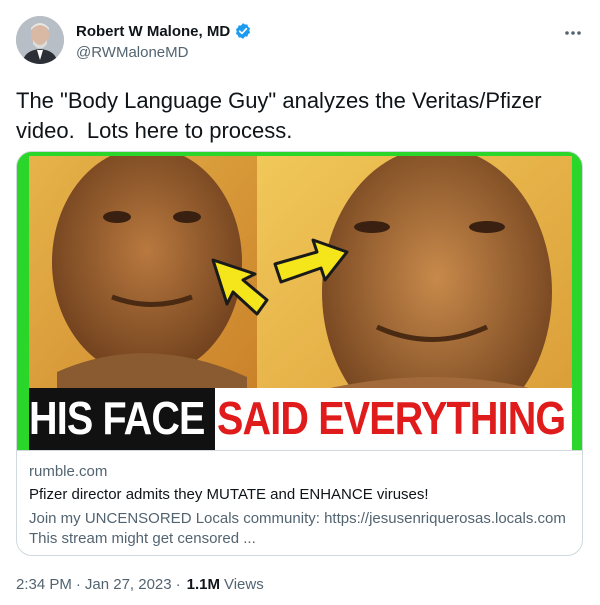 This screenshot has width=600, height=605. I want to click on card-domain: rumble.com, so click(68, 471).